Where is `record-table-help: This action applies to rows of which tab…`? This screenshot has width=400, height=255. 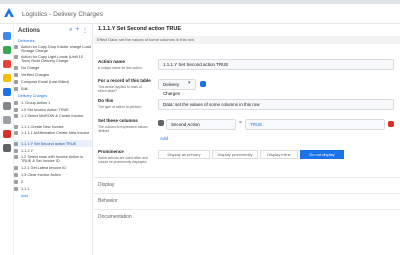
record-table-help: This action applies to rows of which tab… is located at coordinates (120, 89).